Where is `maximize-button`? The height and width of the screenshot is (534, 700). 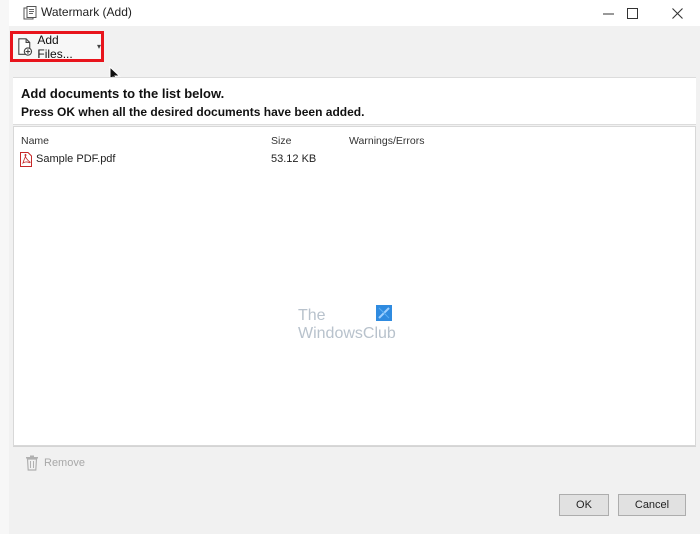
maximize-button is located at coordinates (632, 13).